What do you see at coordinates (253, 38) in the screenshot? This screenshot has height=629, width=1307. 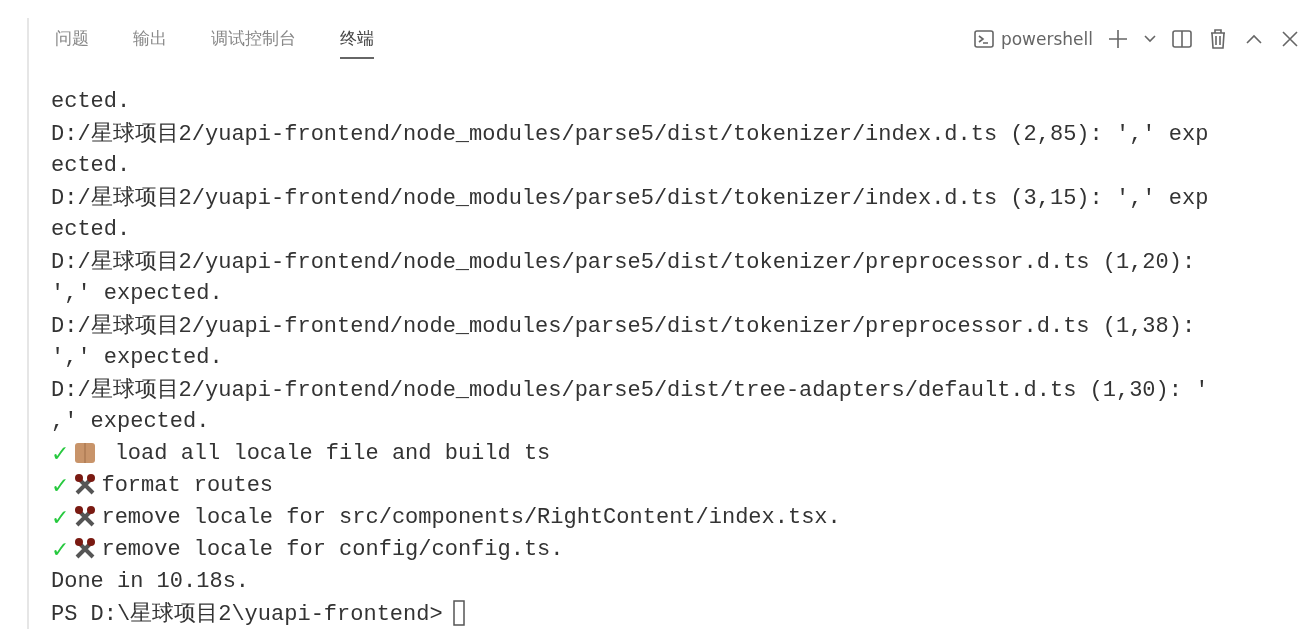 I see `panel-tab: 调试控制台` at bounding box center [253, 38].